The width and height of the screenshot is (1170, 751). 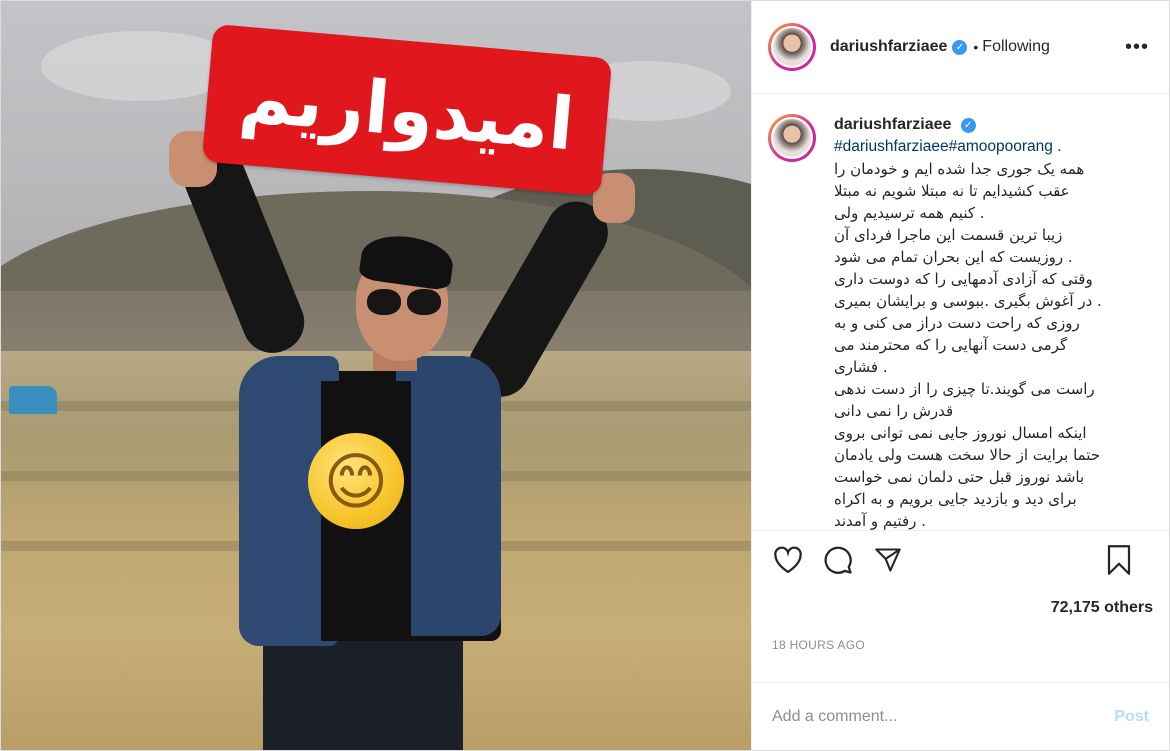 I want to click on header-user-info: dariushfarziaee ✓ • Following, so click(x=940, y=47).